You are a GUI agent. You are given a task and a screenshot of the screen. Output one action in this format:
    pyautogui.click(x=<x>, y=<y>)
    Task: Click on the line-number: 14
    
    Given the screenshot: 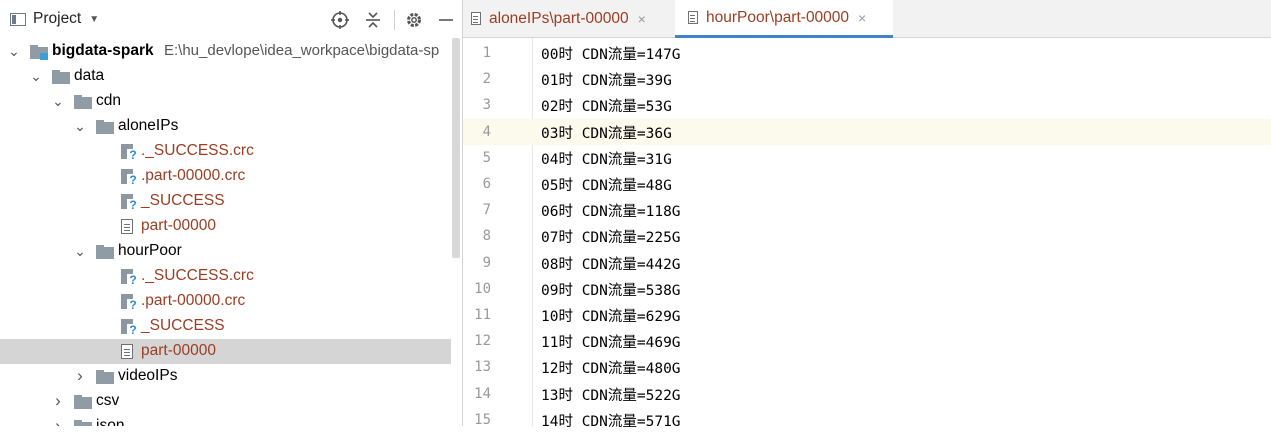 What is the action you would take?
    pyautogui.click(x=482, y=394)
    